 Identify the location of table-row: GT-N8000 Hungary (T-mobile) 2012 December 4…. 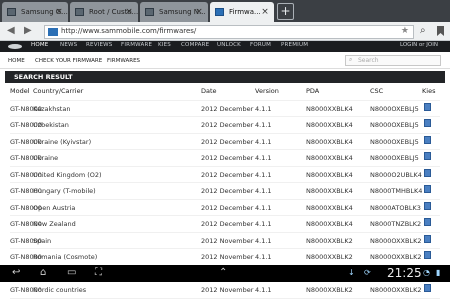
(225, 191).